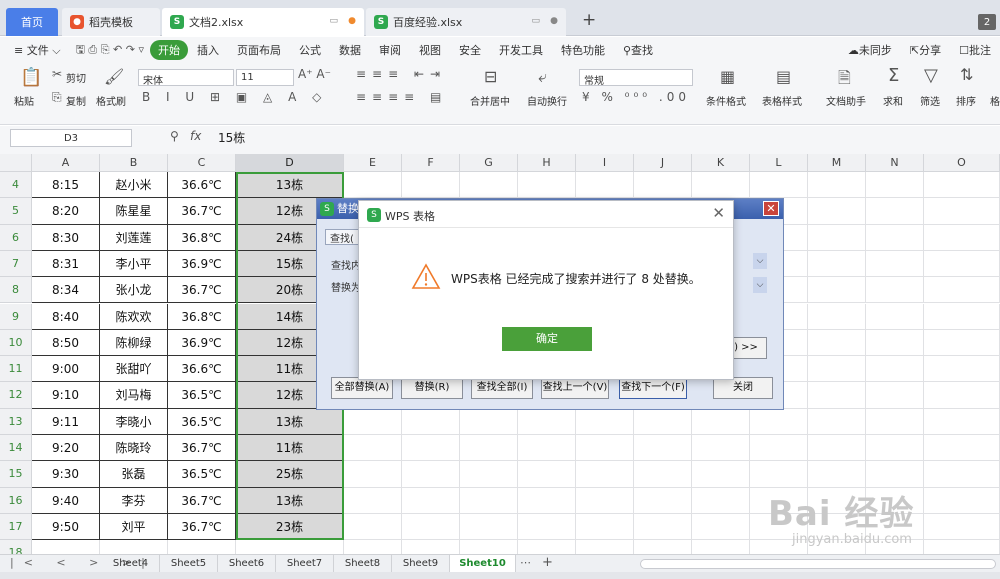 Image resolution: width=1000 pixels, height=579 pixels. Describe the element at coordinates (16, 395) in the screenshot. I see `row-header: 12` at that location.